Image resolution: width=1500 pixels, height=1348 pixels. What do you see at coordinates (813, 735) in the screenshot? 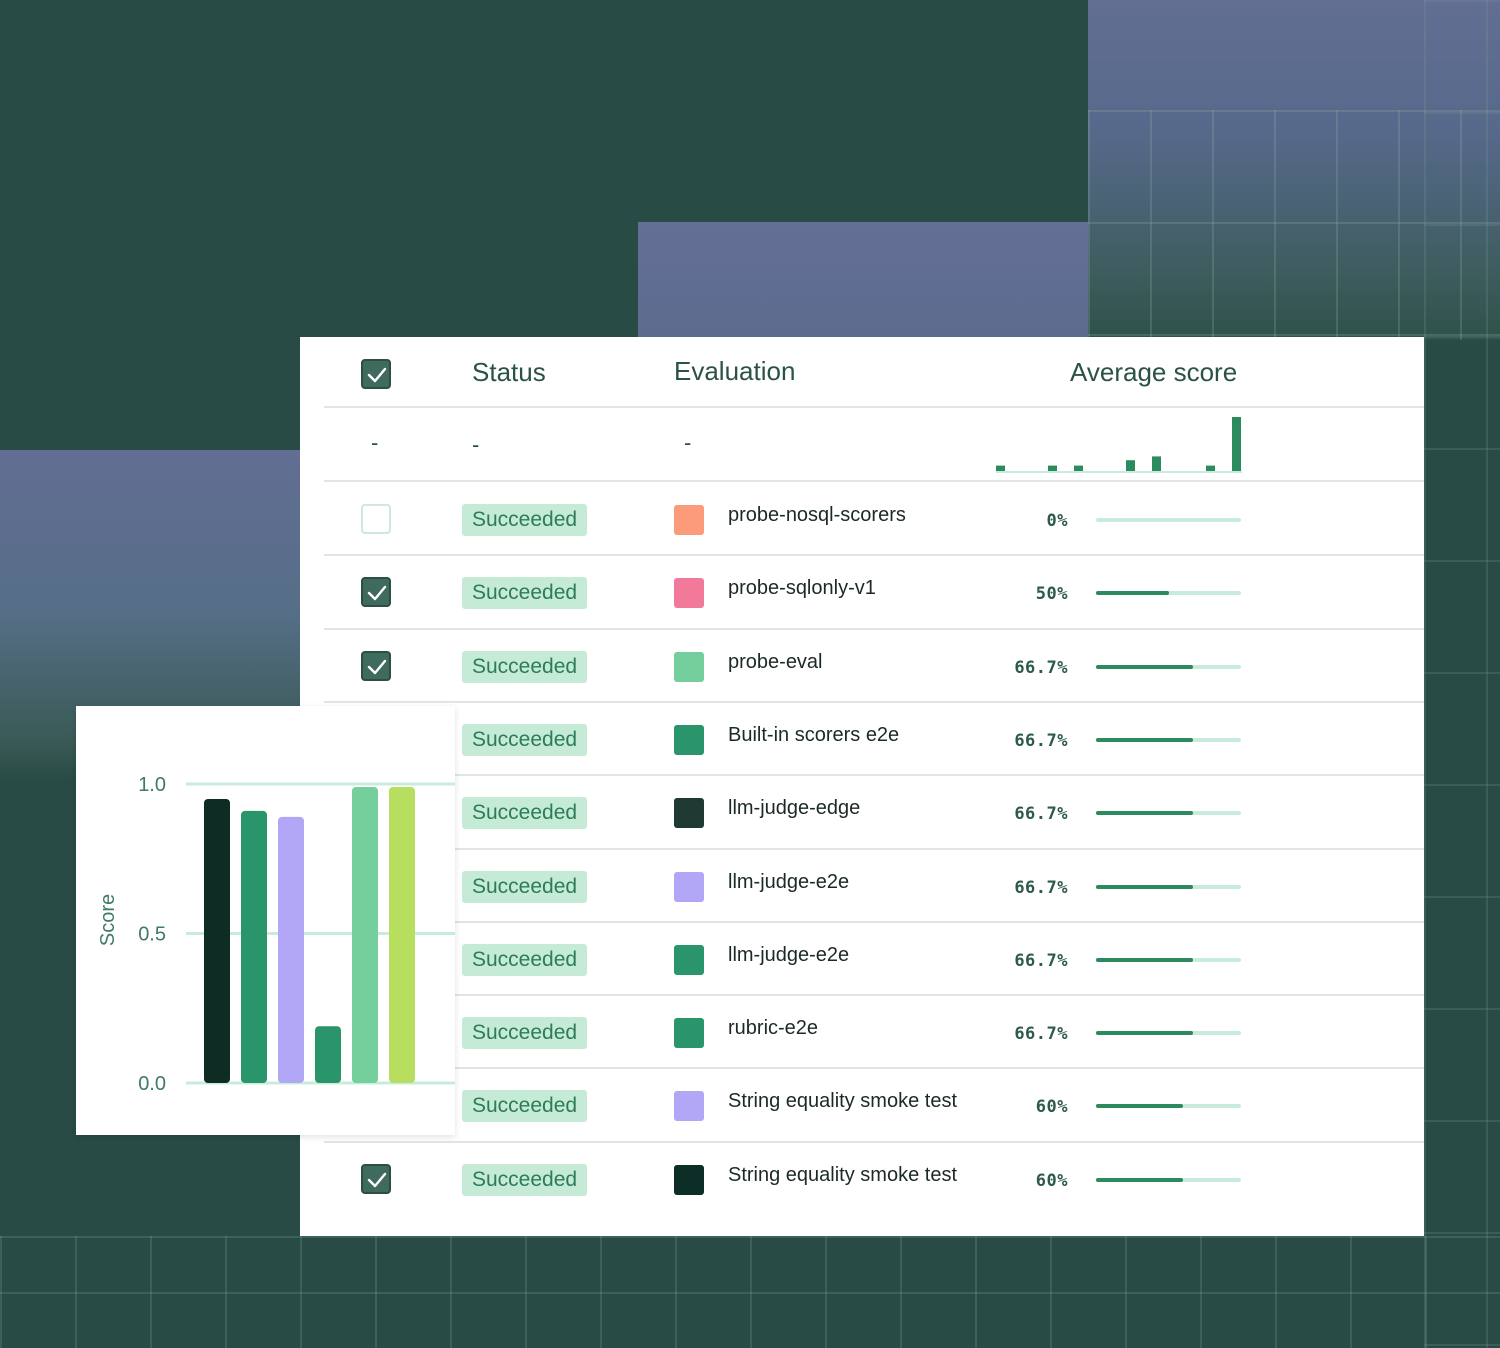
I see `evaluation-name: Built-in scorers e2e` at bounding box center [813, 735].